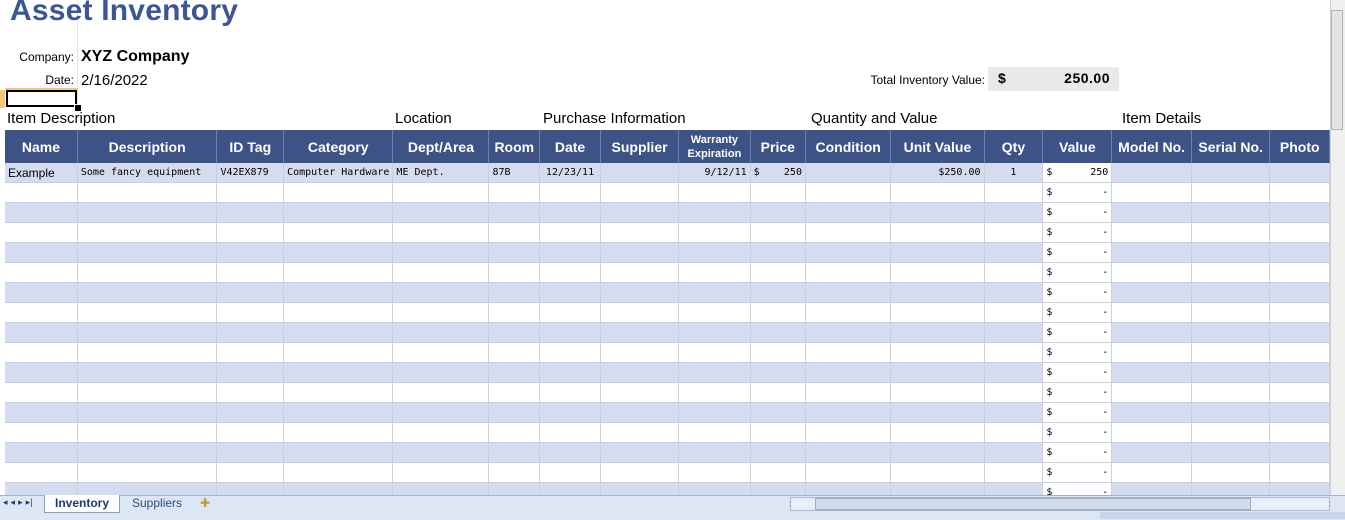  What do you see at coordinates (20, 504) in the screenshot?
I see `next-sheet-icon: ▸` at bounding box center [20, 504].